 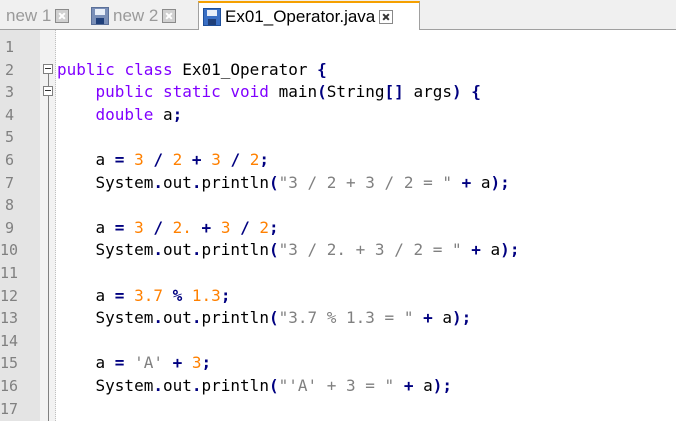 What do you see at coordinates (370, 250) in the screenshot?
I see `string-literal: "3 / 2. + 3 / 2 = "` at bounding box center [370, 250].